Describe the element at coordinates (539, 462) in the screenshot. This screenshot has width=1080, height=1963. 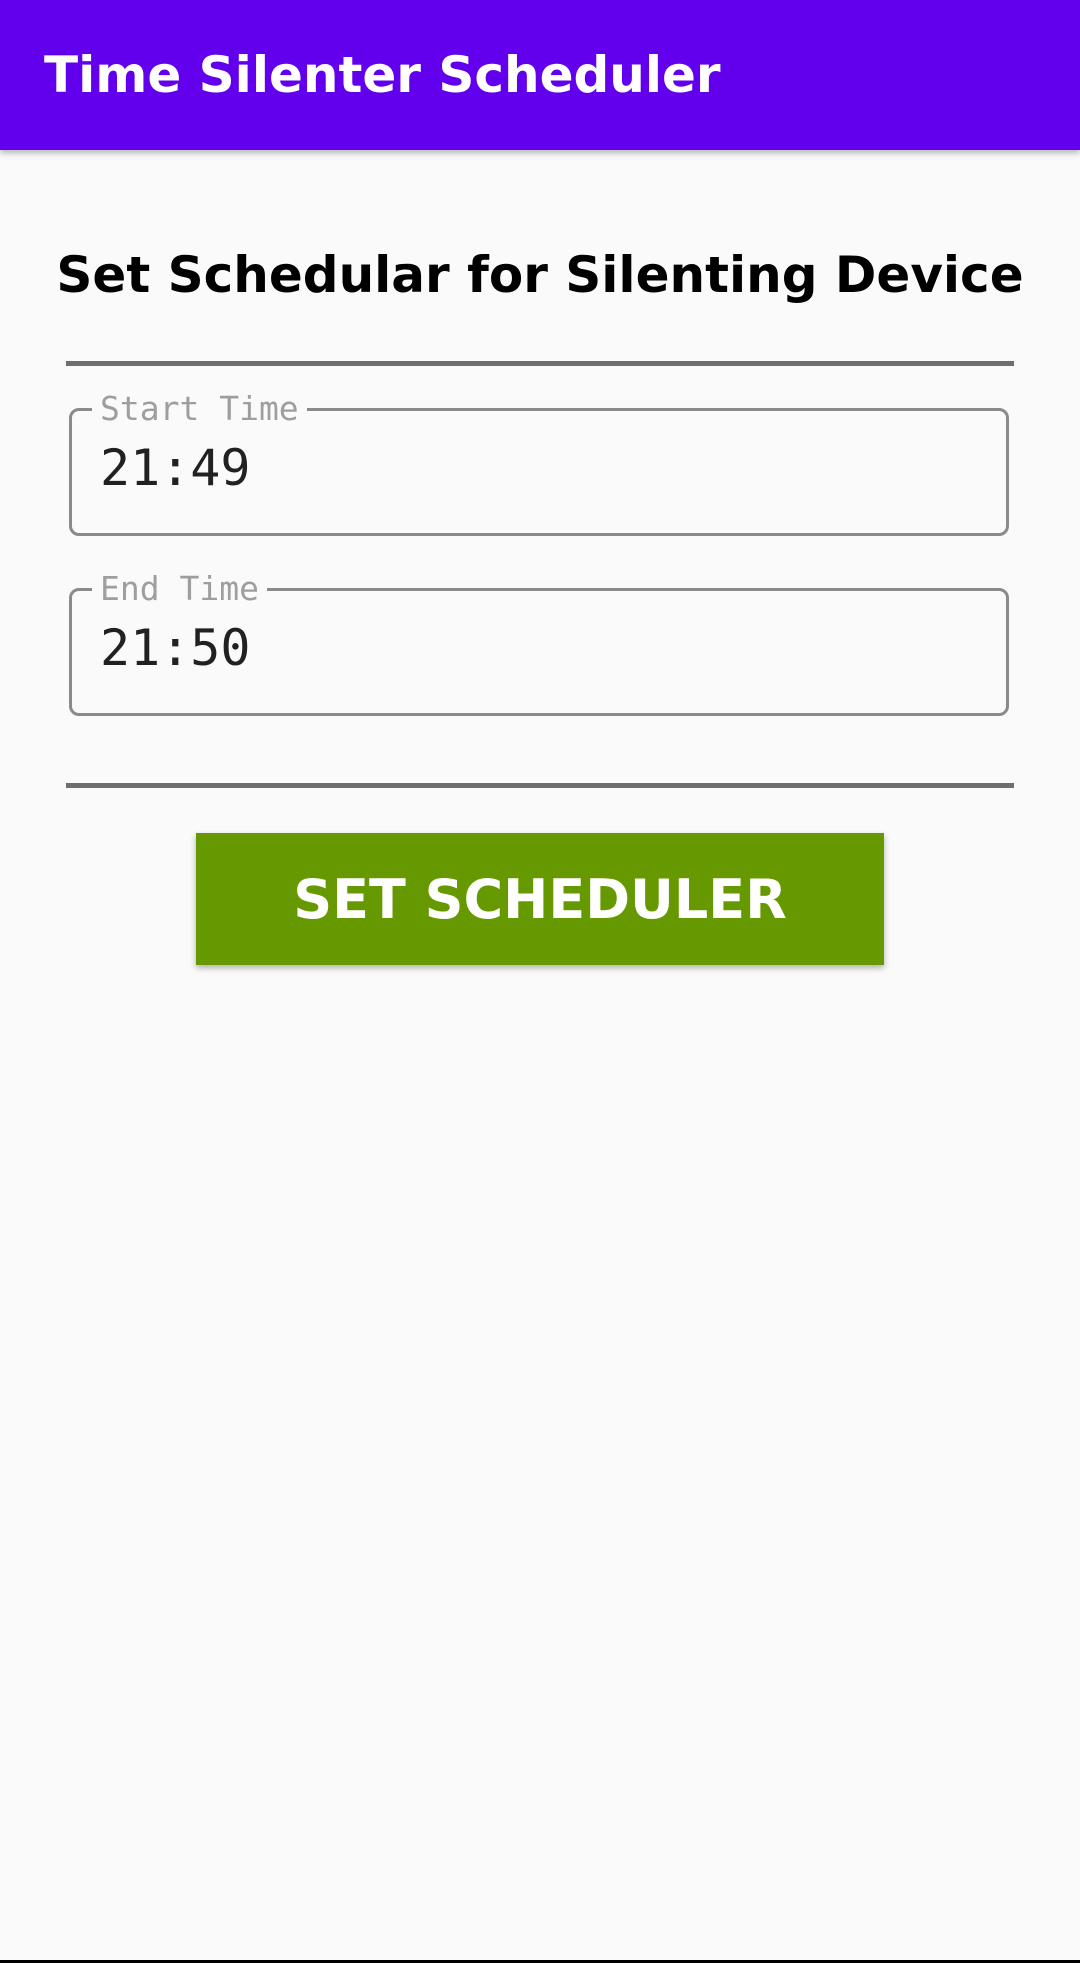
I see `start-time-field: Start Time 21:49` at that location.